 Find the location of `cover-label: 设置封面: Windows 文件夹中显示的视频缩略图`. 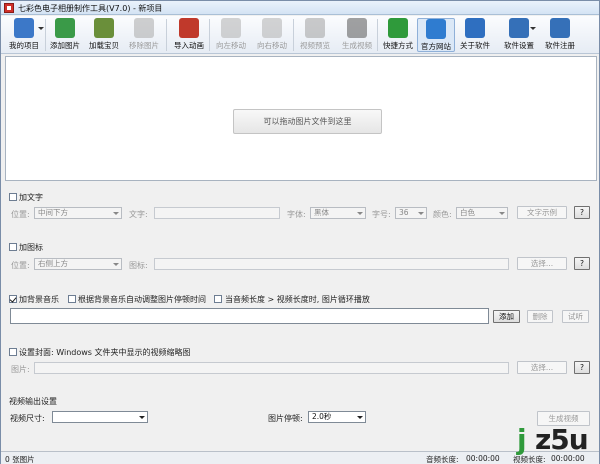

cover-label: 设置封面: Windows 文件夹中显示的视频缩略图 is located at coordinates (105, 352).